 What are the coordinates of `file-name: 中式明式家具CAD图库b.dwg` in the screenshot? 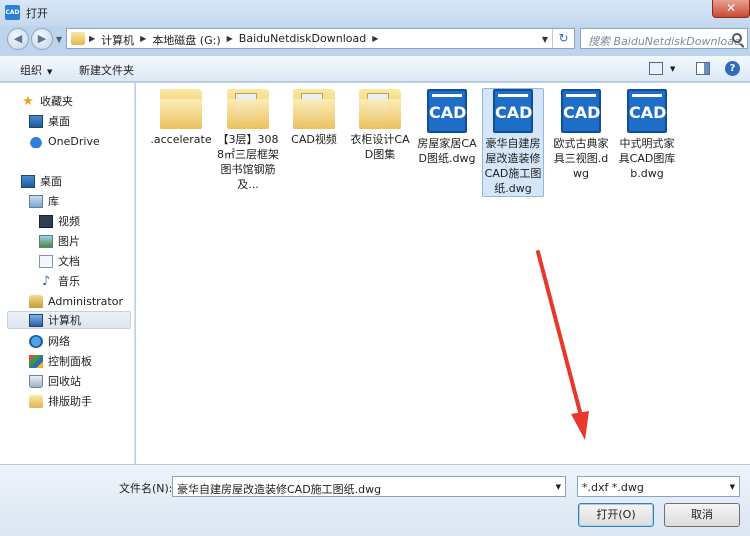 It's located at (647, 158).